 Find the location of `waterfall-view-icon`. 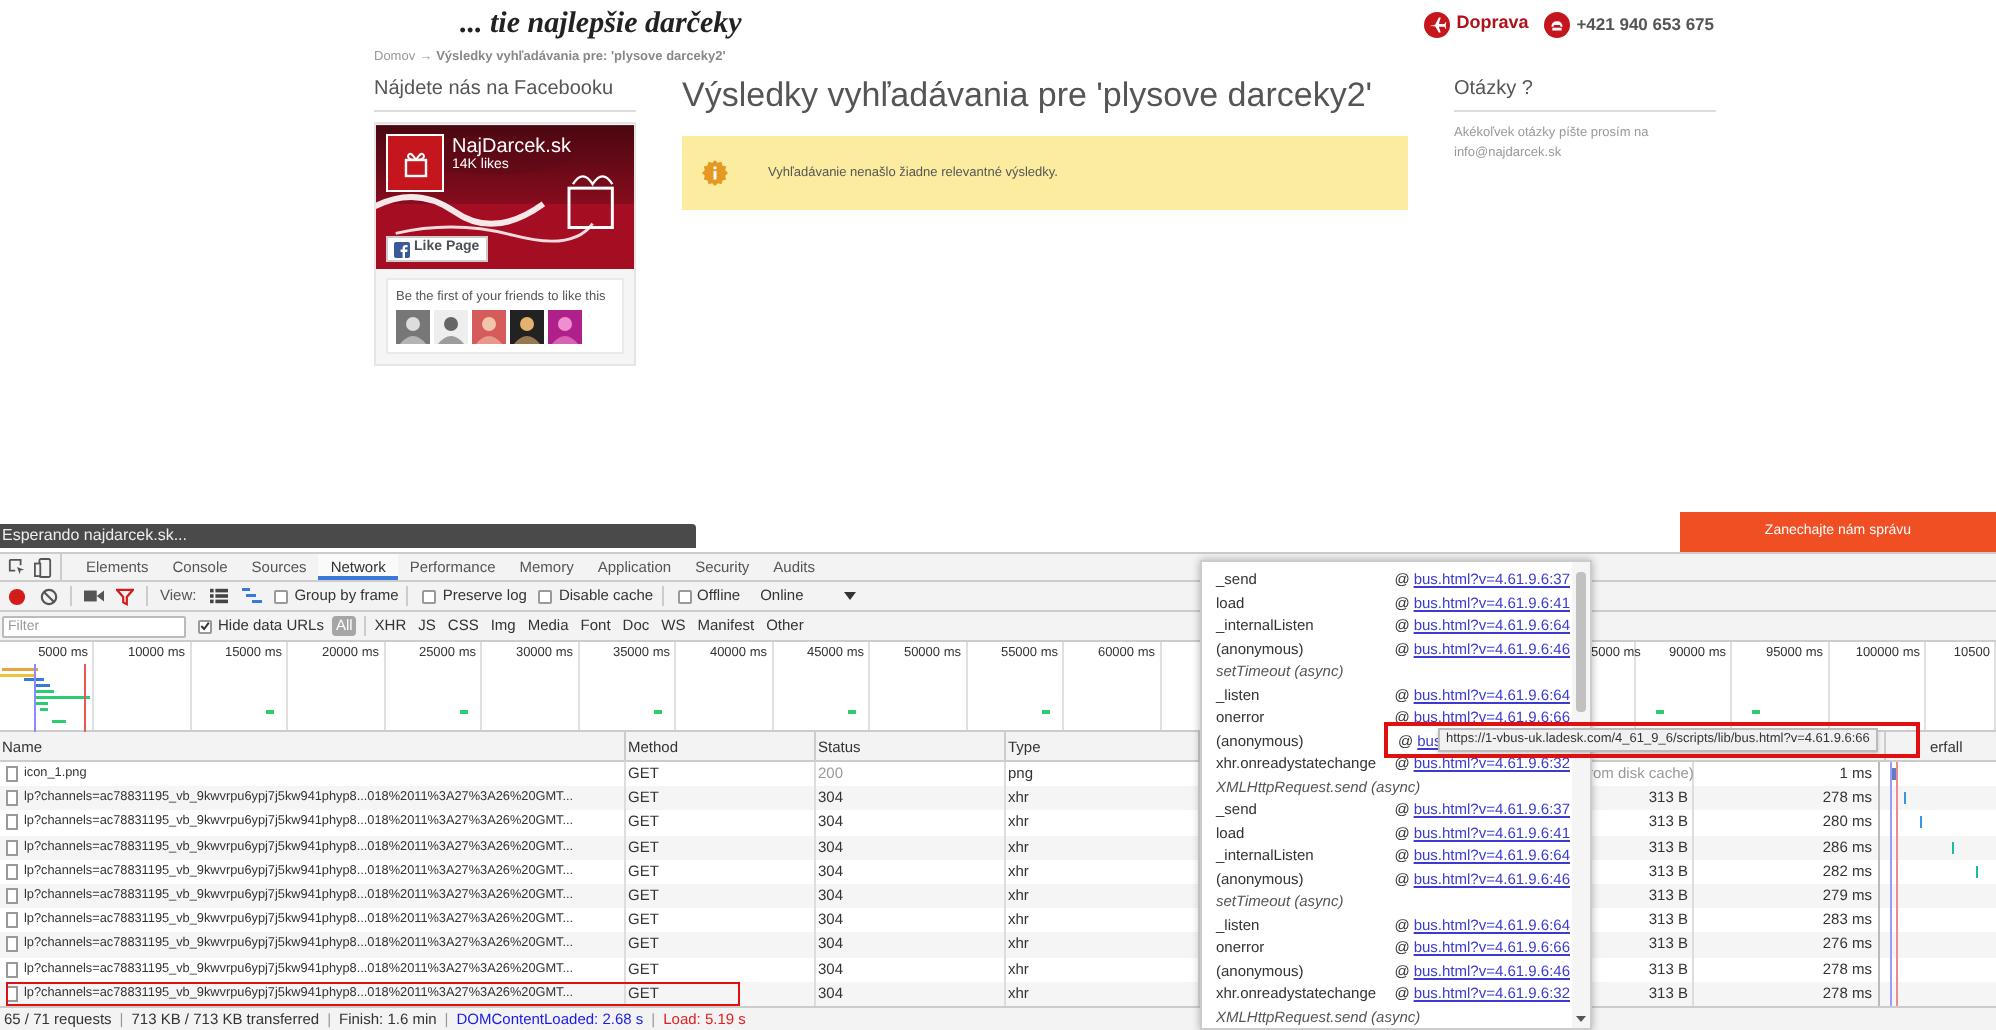

waterfall-view-icon is located at coordinates (252, 596).